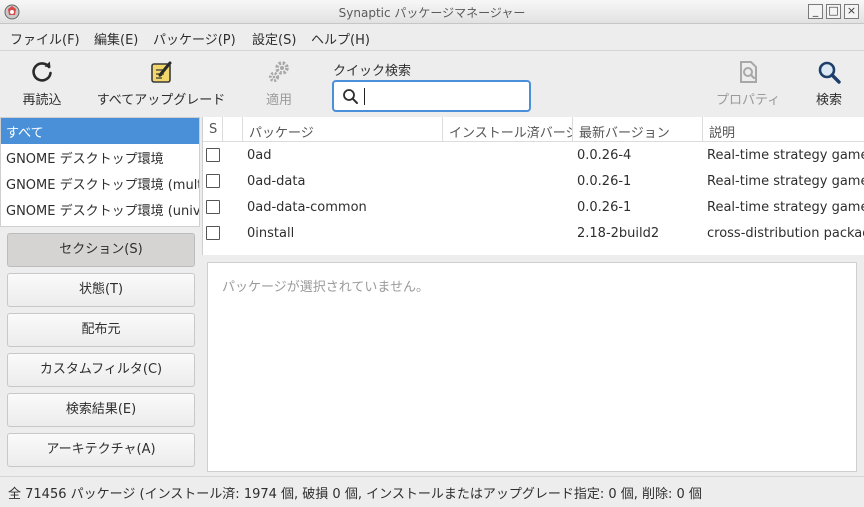 Image resolution: width=864 pixels, height=507 pixels. Describe the element at coordinates (161, 100) in the screenshot. I see `upgrade-all-label: すべてアップグレード` at that location.